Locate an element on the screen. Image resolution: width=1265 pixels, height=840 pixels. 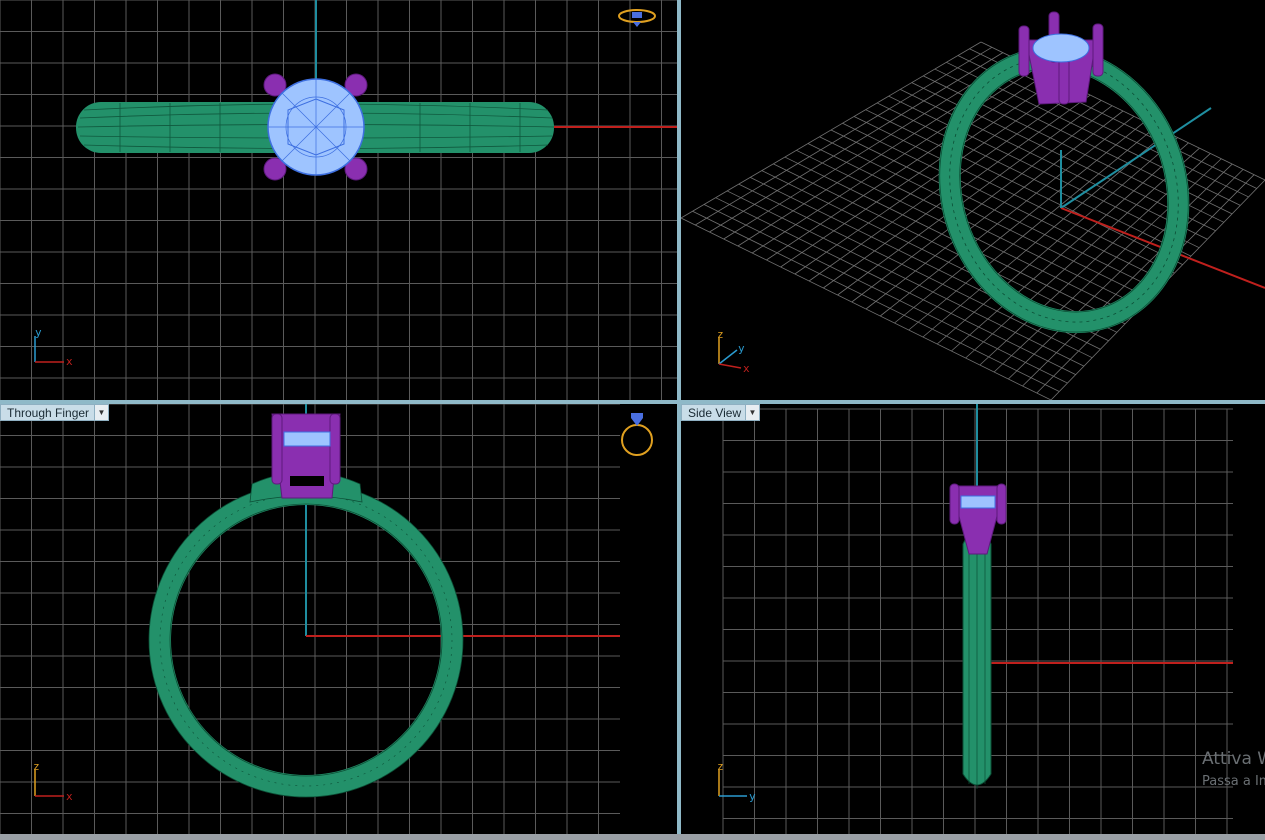
viewport-label-through-finger: Through Finger ▼ is located at coordinates (54, 412).